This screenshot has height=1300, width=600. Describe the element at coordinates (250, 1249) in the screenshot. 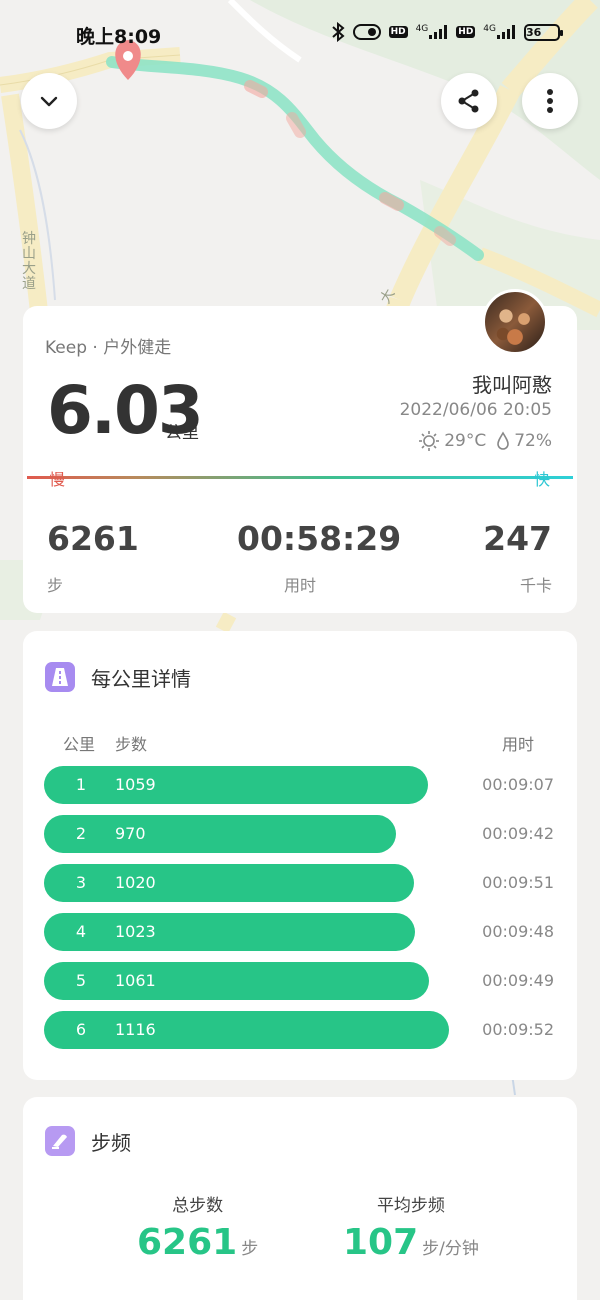

I see `total-steps-unit: 步` at that location.